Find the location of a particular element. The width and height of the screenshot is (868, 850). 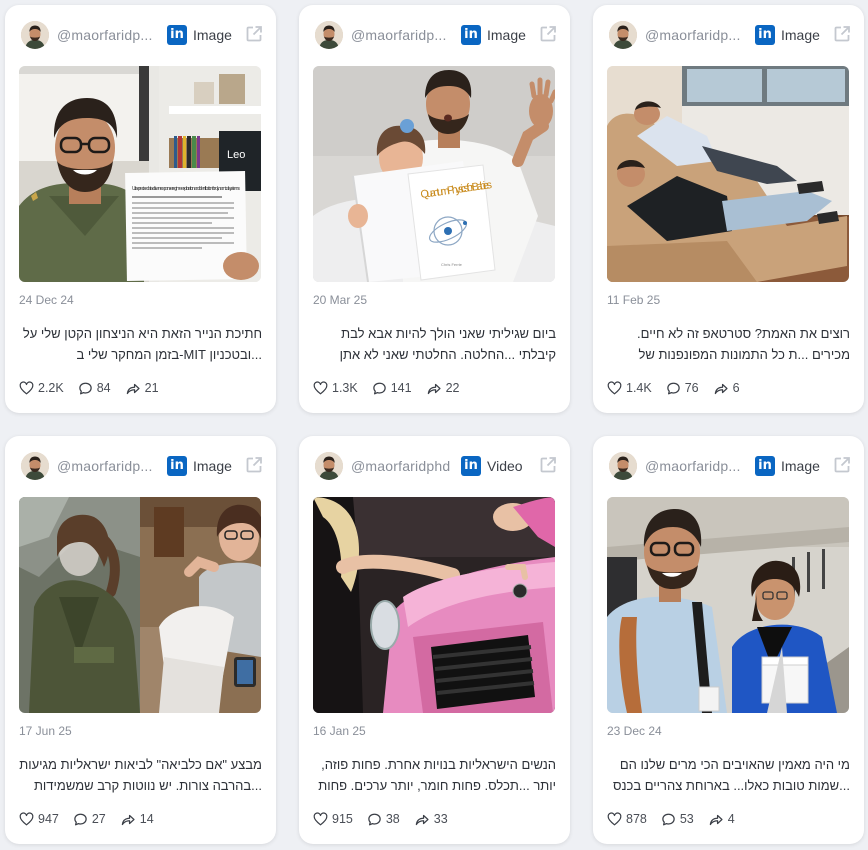

post-stats: 1.4K 76 6 is located at coordinates (680, 388).